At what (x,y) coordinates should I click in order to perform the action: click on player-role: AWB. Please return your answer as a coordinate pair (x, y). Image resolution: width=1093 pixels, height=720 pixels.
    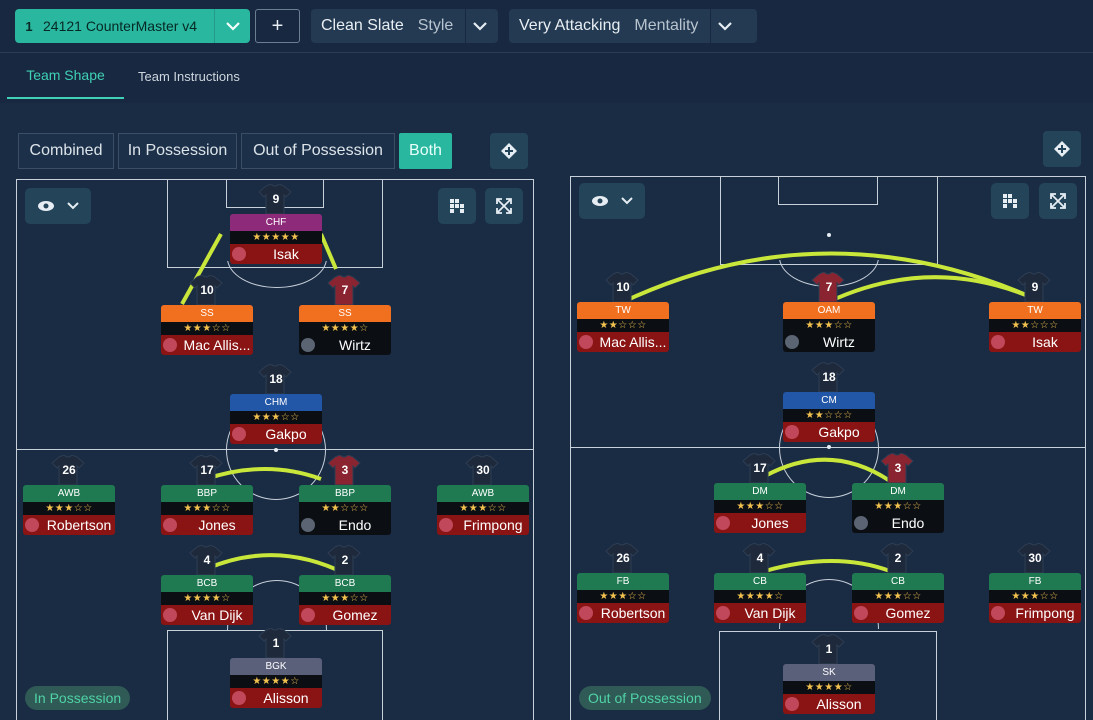
    Looking at the image, I should click on (69, 493).